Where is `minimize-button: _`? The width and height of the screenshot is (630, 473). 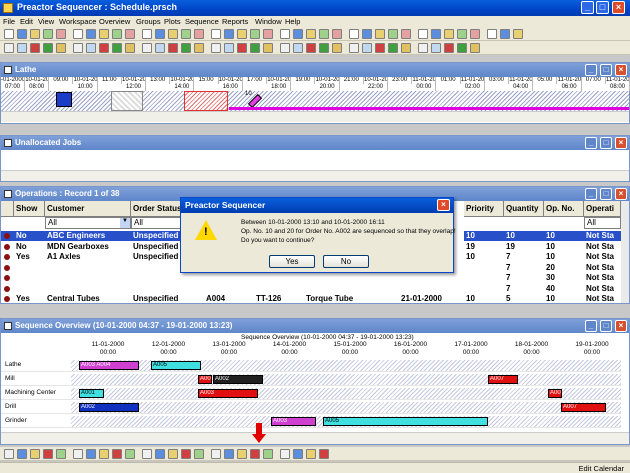
minimize-button: _ is located at coordinates (587, 7).